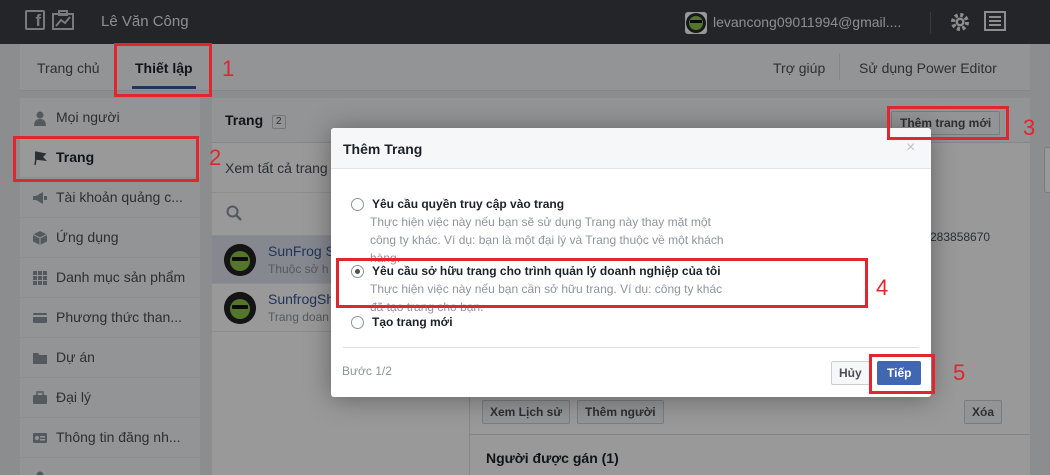 Image resolution: width=1050 pixels, height=475 pixels. What do you see at coordinates (631, 347) in the screenshot?
I see `divider` at bounding box center [631, 347].